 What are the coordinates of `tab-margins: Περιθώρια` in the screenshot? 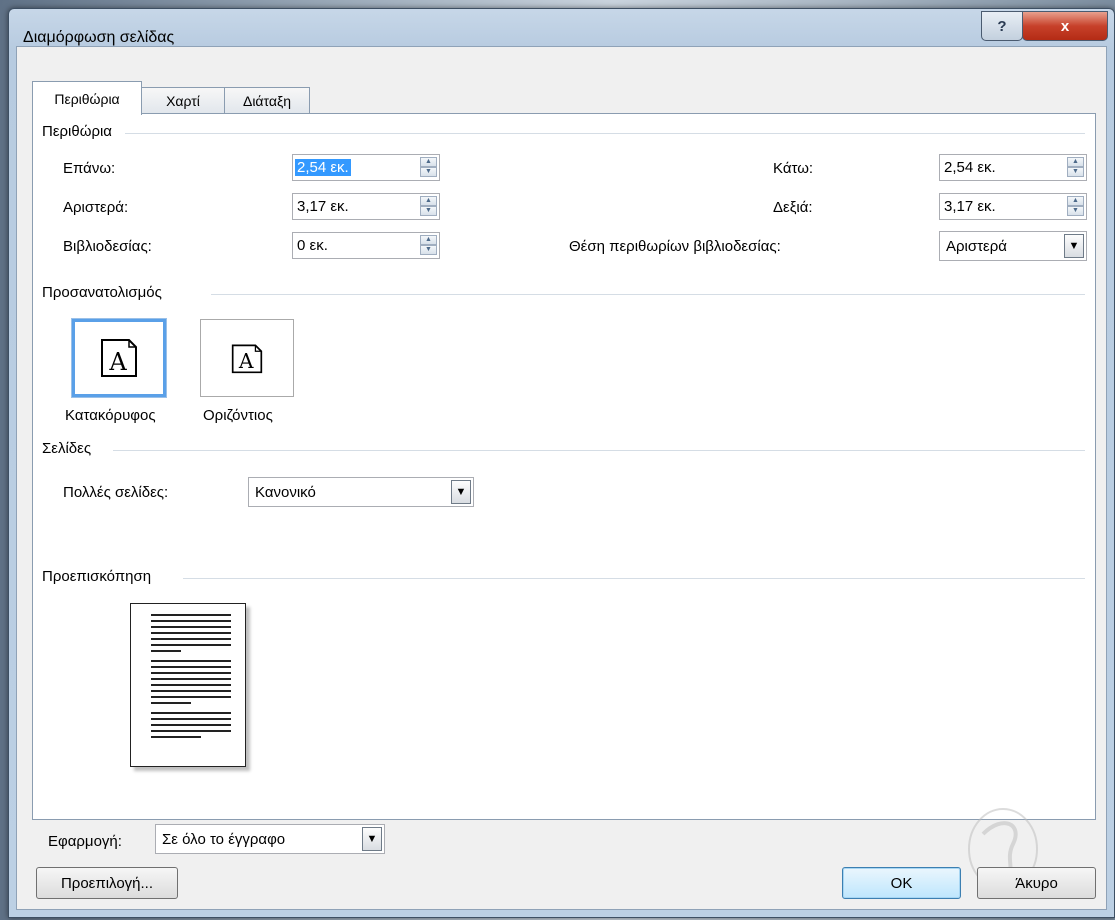 It's located at (87, 98).